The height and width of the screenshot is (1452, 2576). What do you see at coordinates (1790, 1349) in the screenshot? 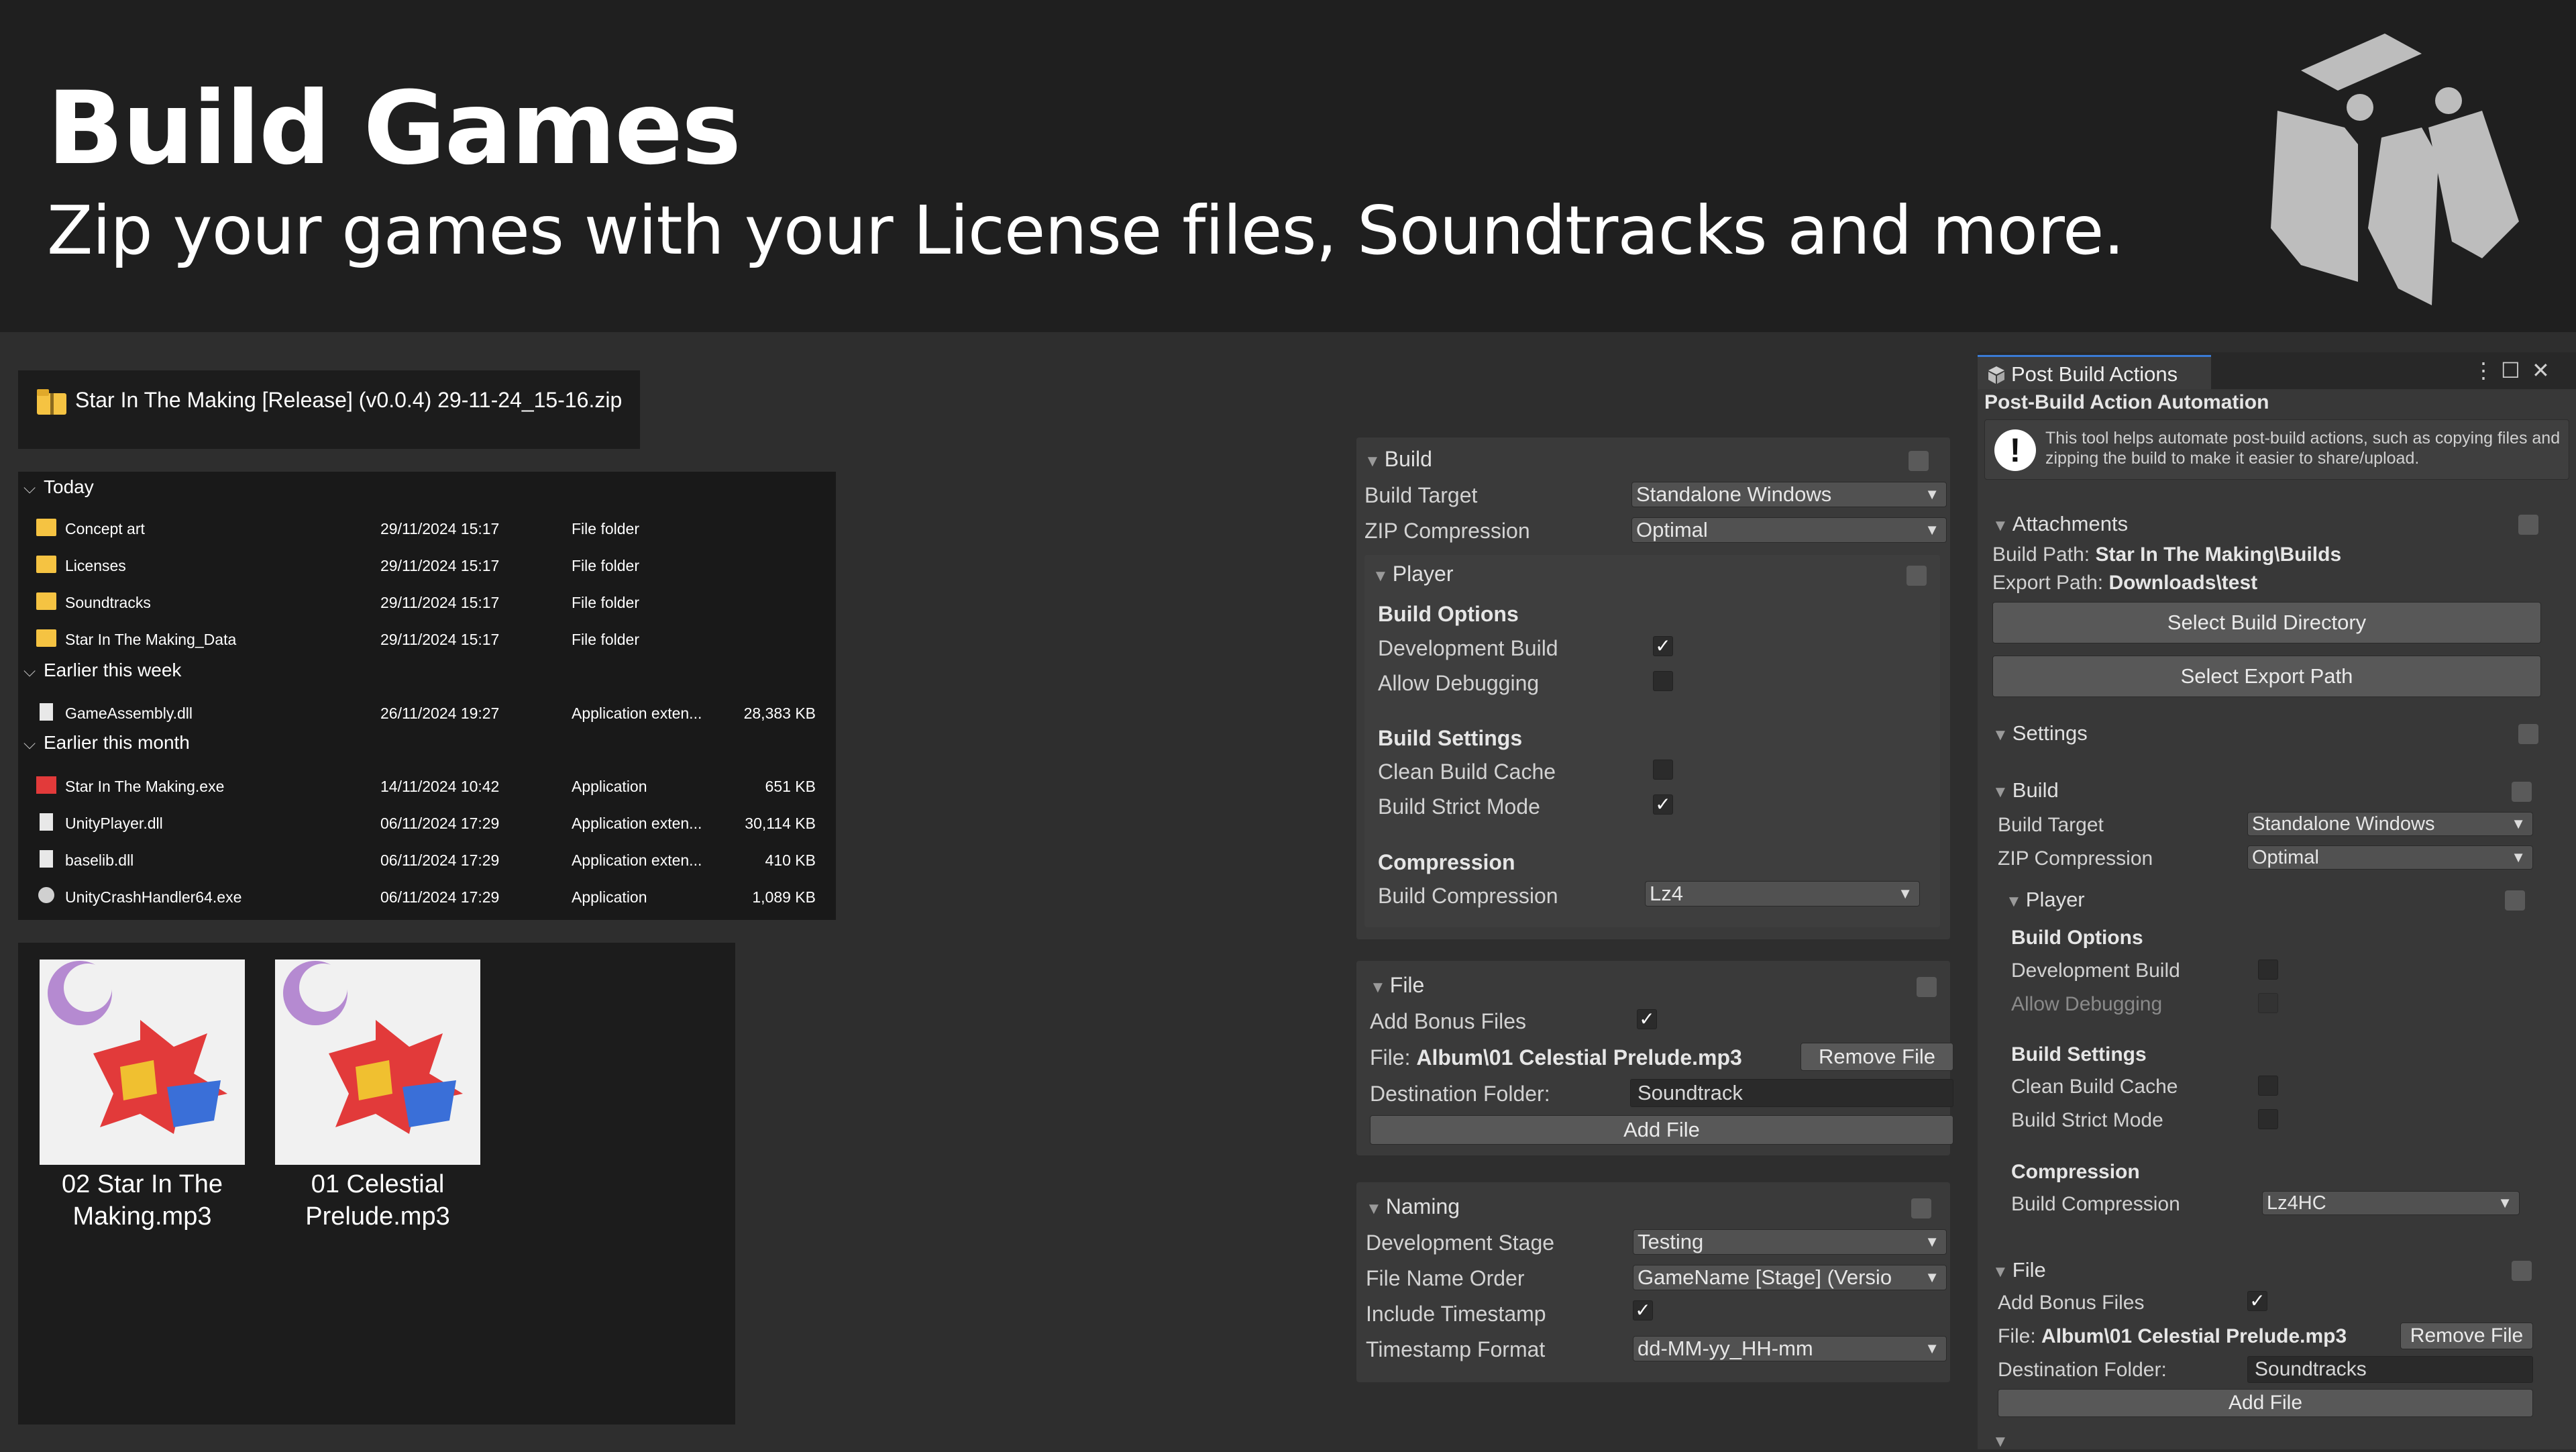
I see `timestamp-format-dropdown: dd-MM-yy_HH-mm ▼` at bounding box center [1790, 1349].